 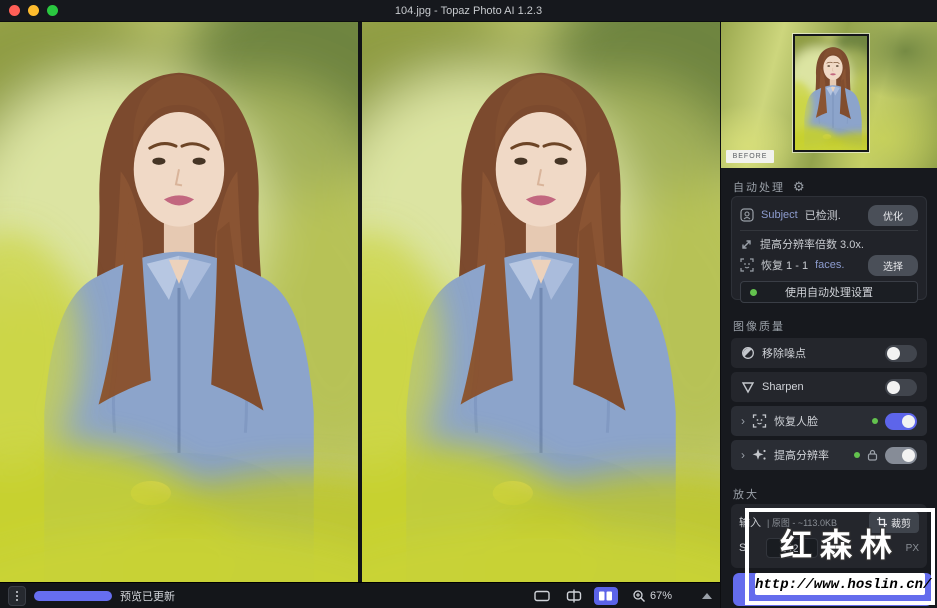 I want to click on upscale-sparkle-icon, so click(x=759, y=454).